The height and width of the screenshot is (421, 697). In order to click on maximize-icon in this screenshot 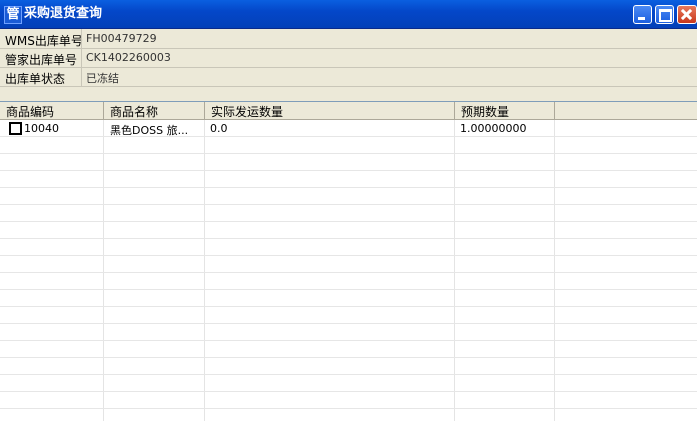, I will do `click(665, 15)`.